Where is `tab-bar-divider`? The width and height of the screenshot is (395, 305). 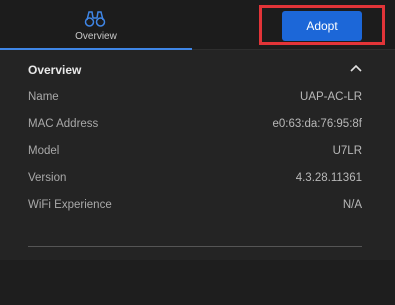
tab-bar-divider is located at coordinates (293, 49).